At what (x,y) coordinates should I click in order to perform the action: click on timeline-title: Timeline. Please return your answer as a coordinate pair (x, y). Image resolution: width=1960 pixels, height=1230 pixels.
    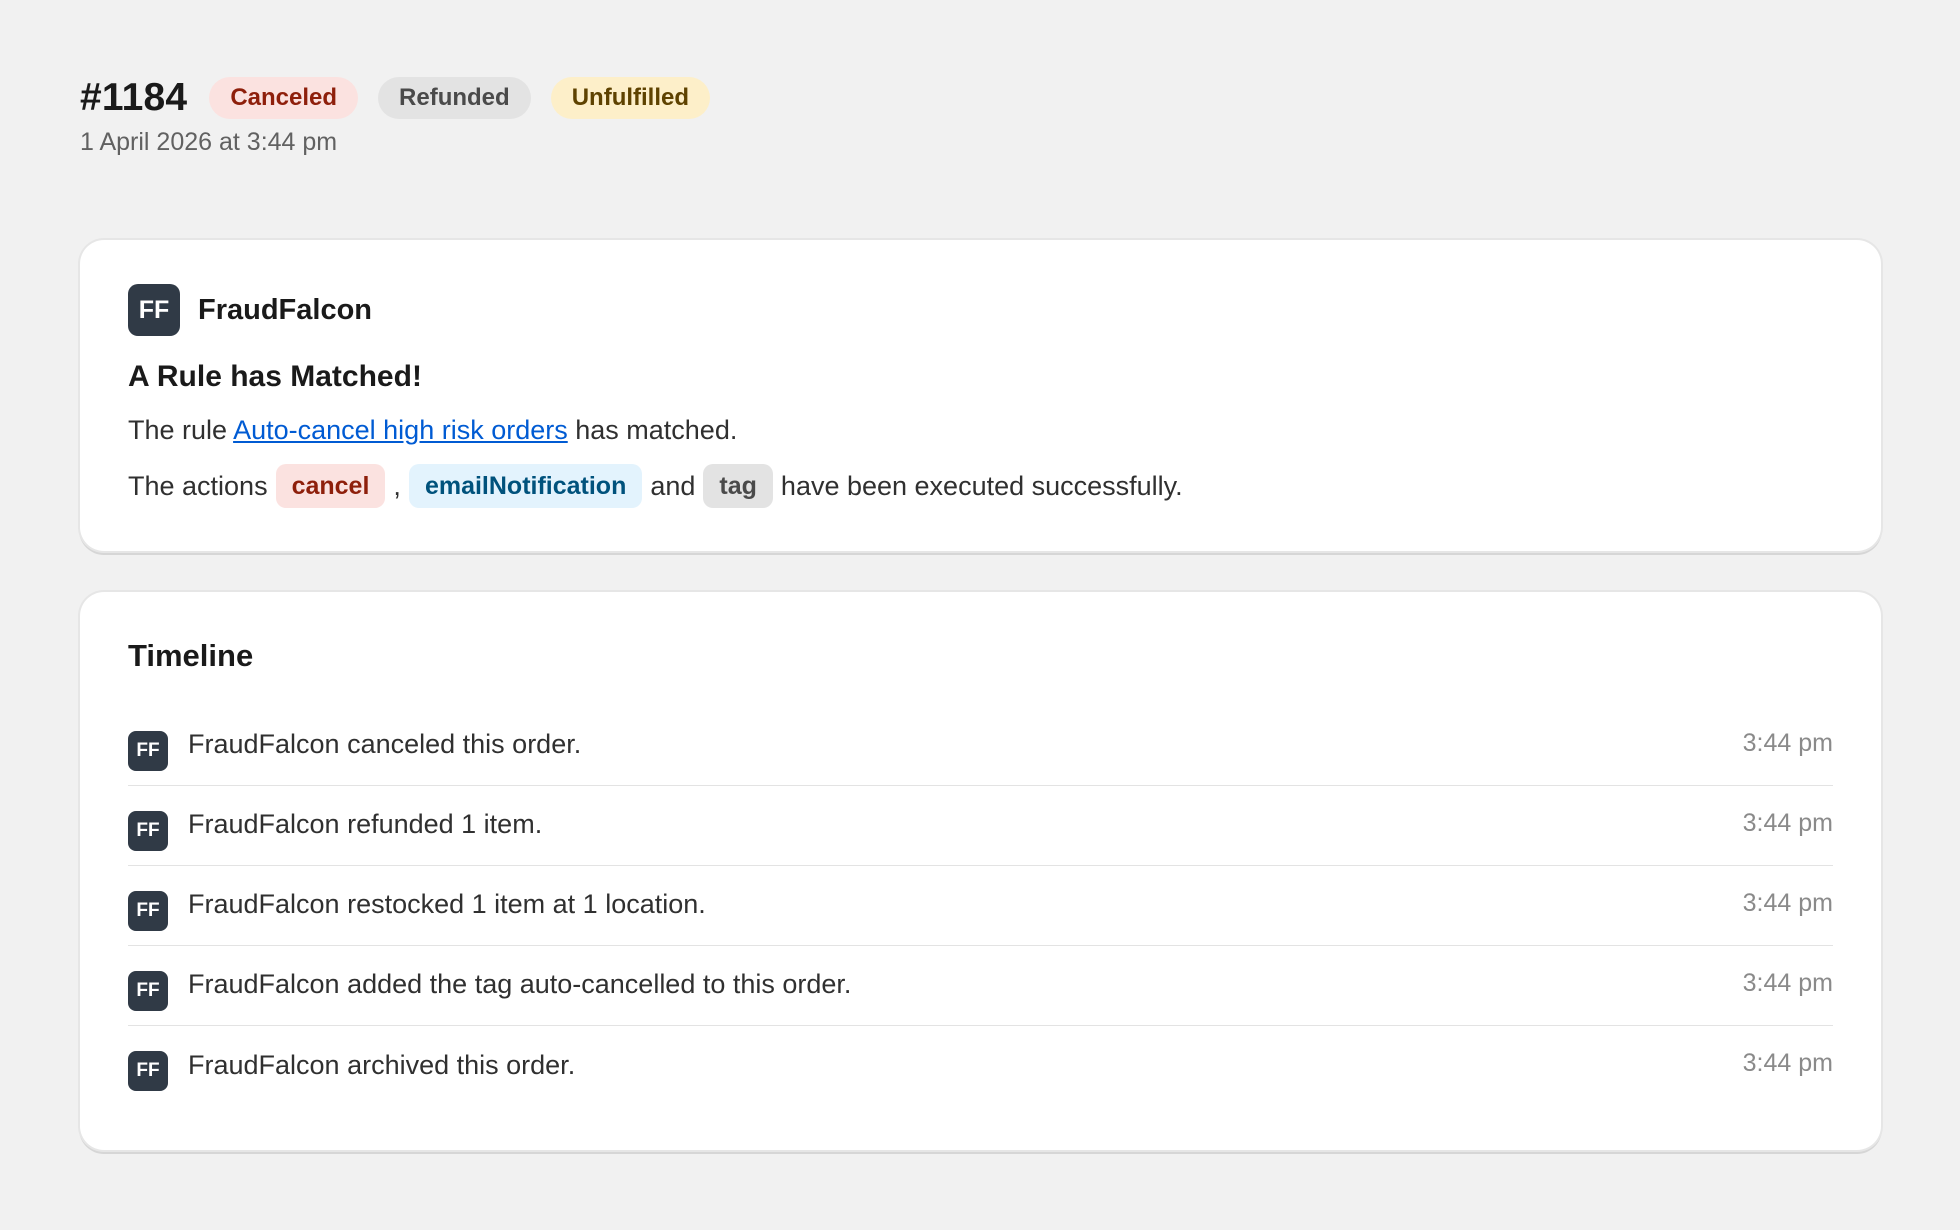
    Looking at the image, I should click on (191, 655).